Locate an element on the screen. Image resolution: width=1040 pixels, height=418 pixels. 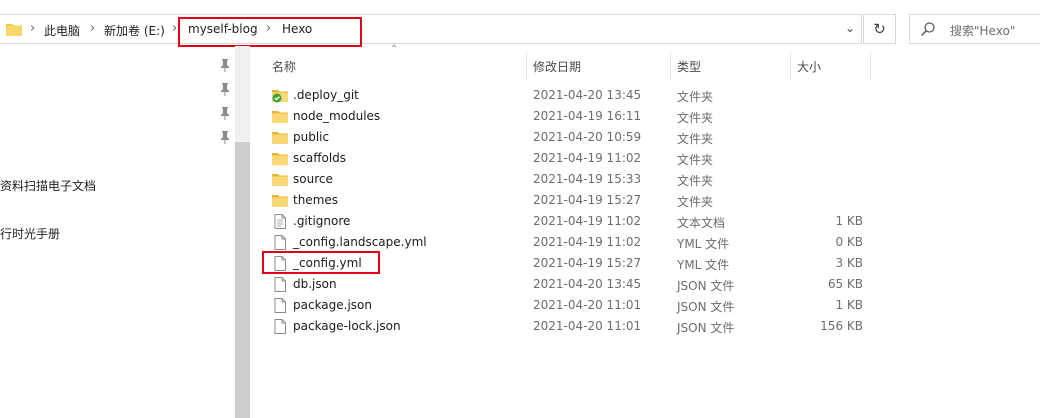
breadcrumb-drive-e: 新加卷 (E:) is located at coordinates (134, 30).